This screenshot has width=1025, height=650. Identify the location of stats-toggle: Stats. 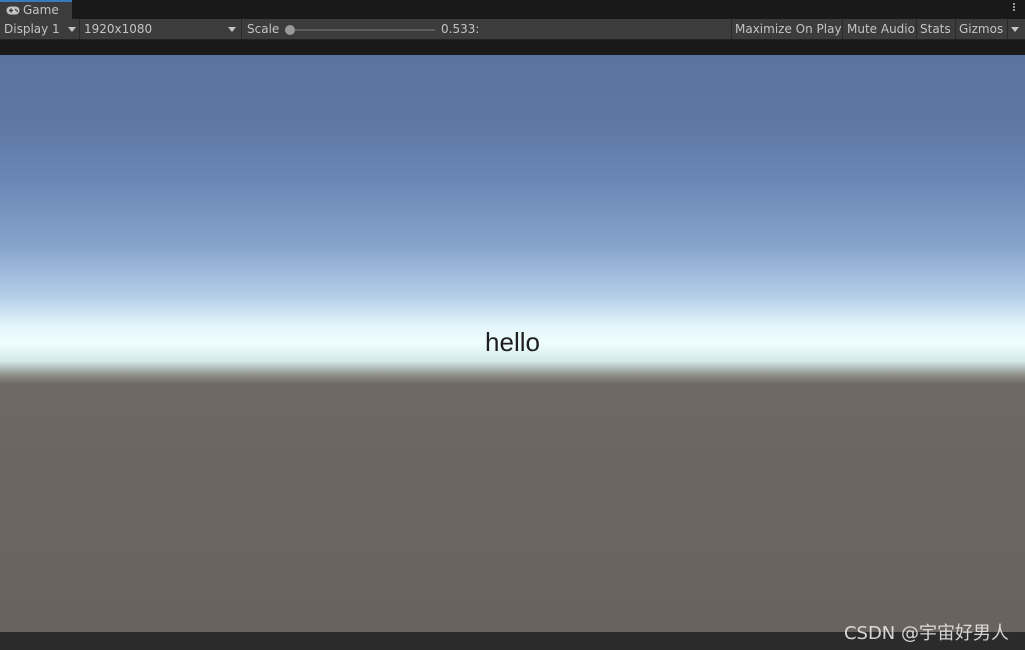
(936, 29).